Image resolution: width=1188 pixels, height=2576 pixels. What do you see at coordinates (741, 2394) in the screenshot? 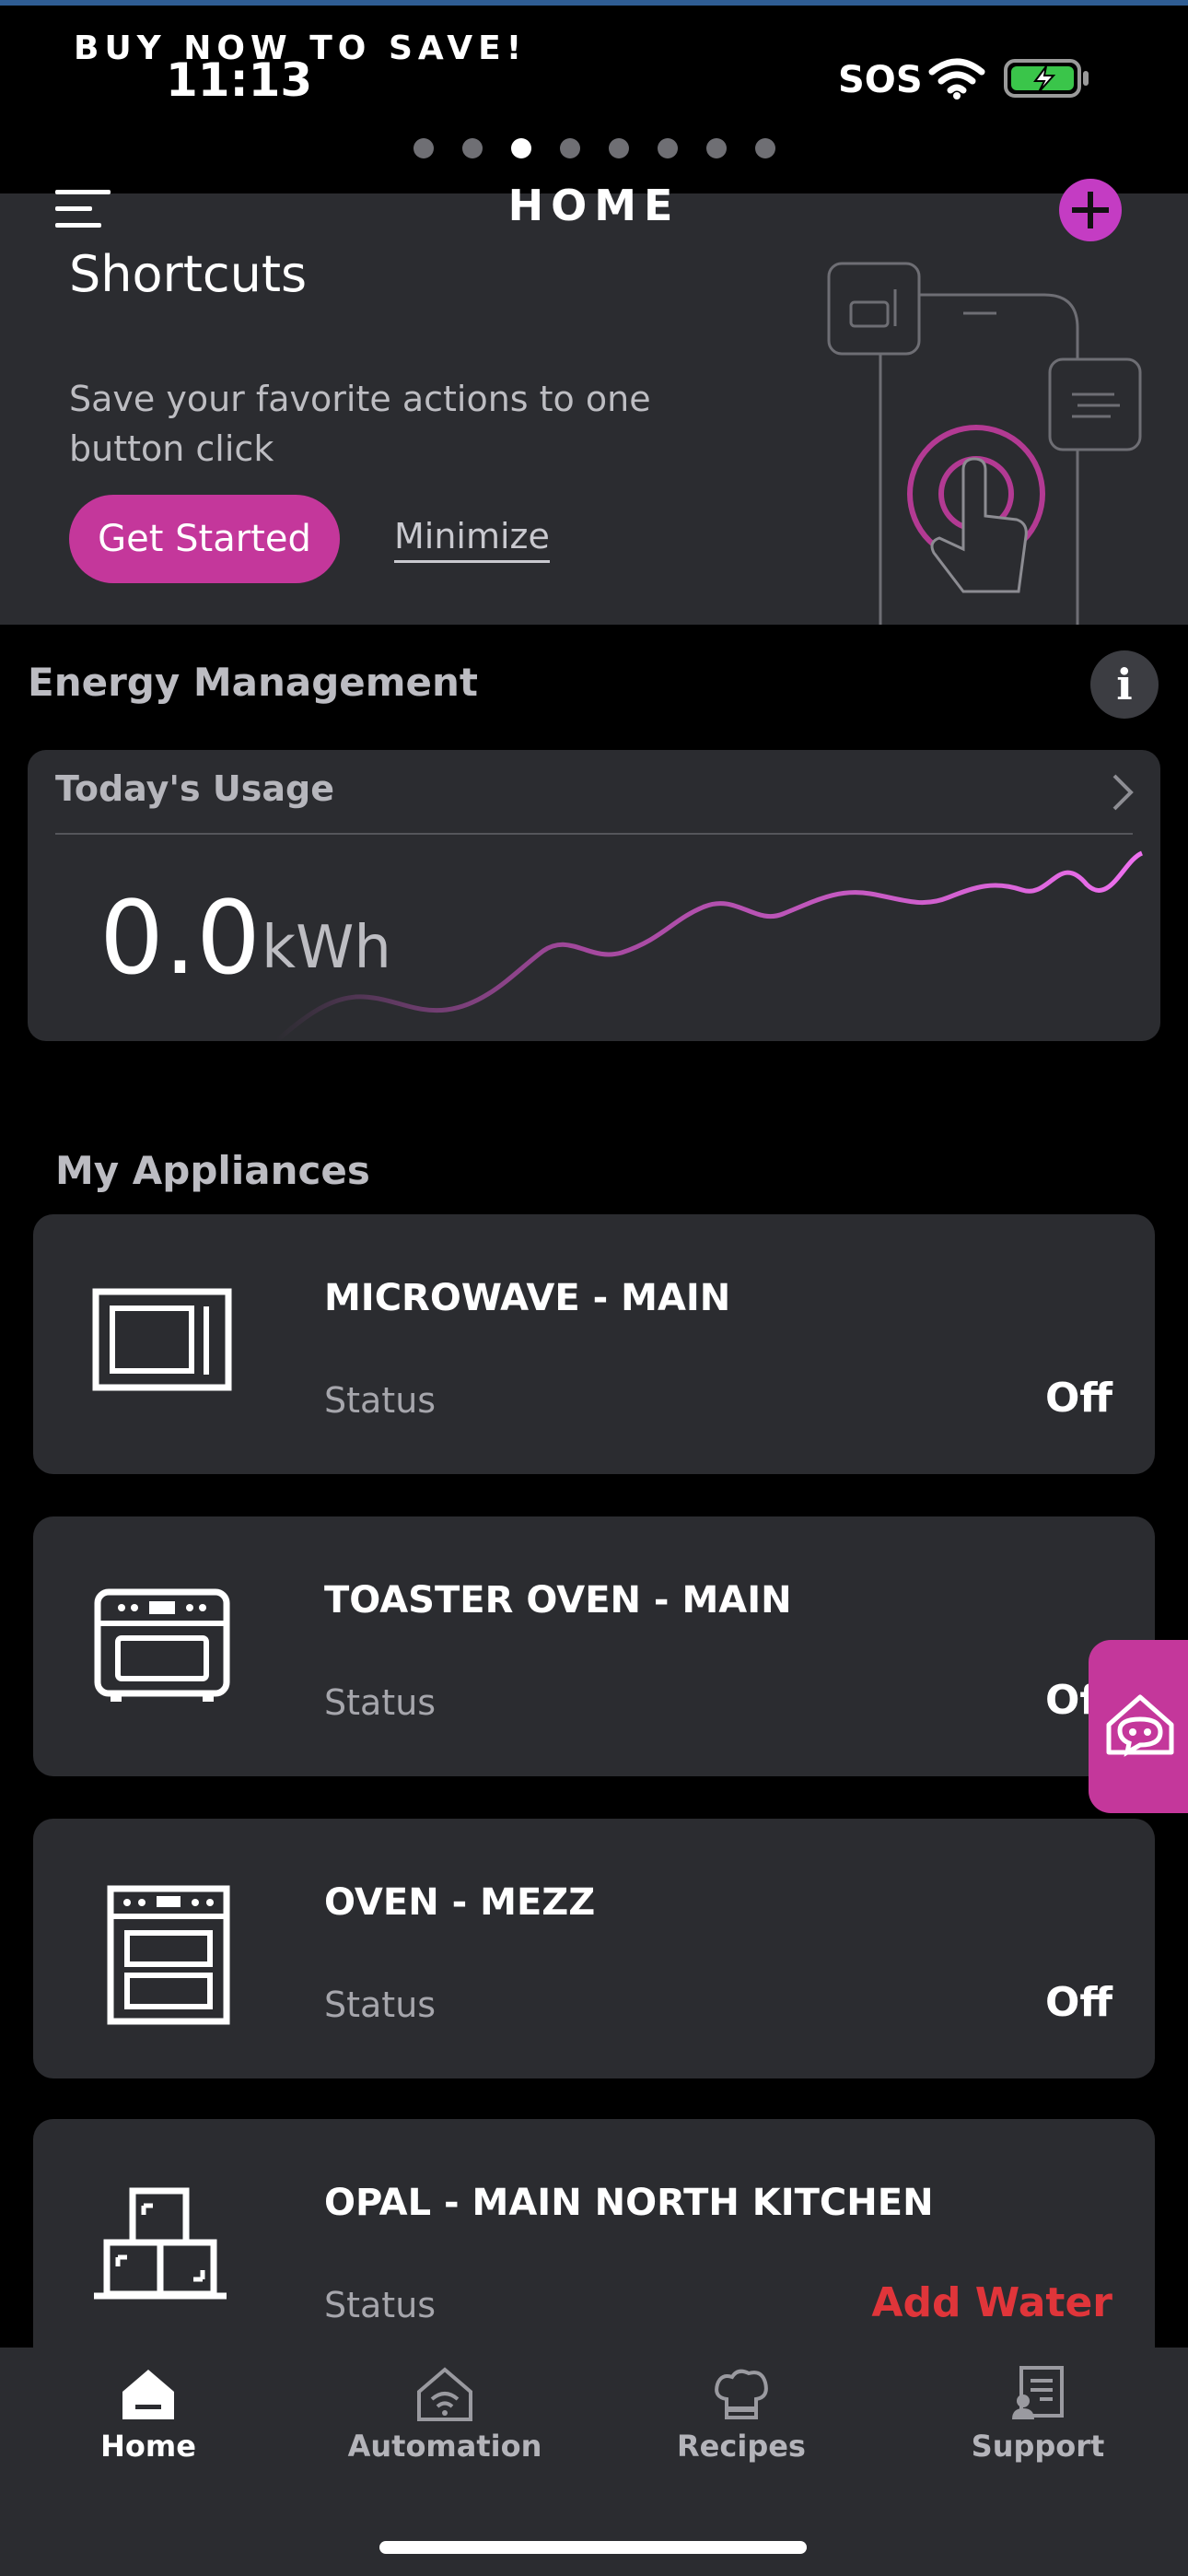
I see `chef-hat-icon` at bounding box center [741, 2394].